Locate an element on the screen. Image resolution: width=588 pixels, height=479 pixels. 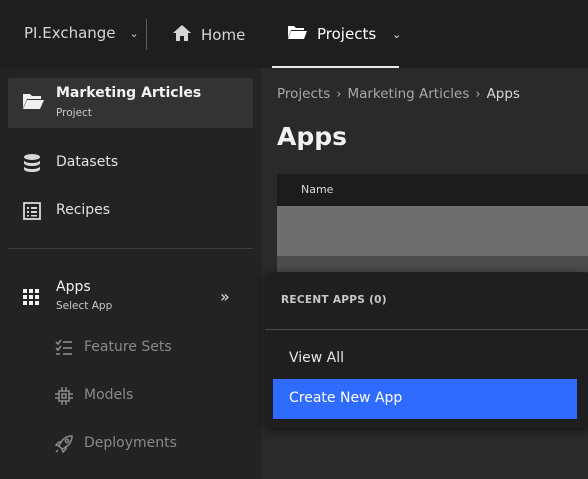
project-subtitle: Project is located at coordinates (74, 113).